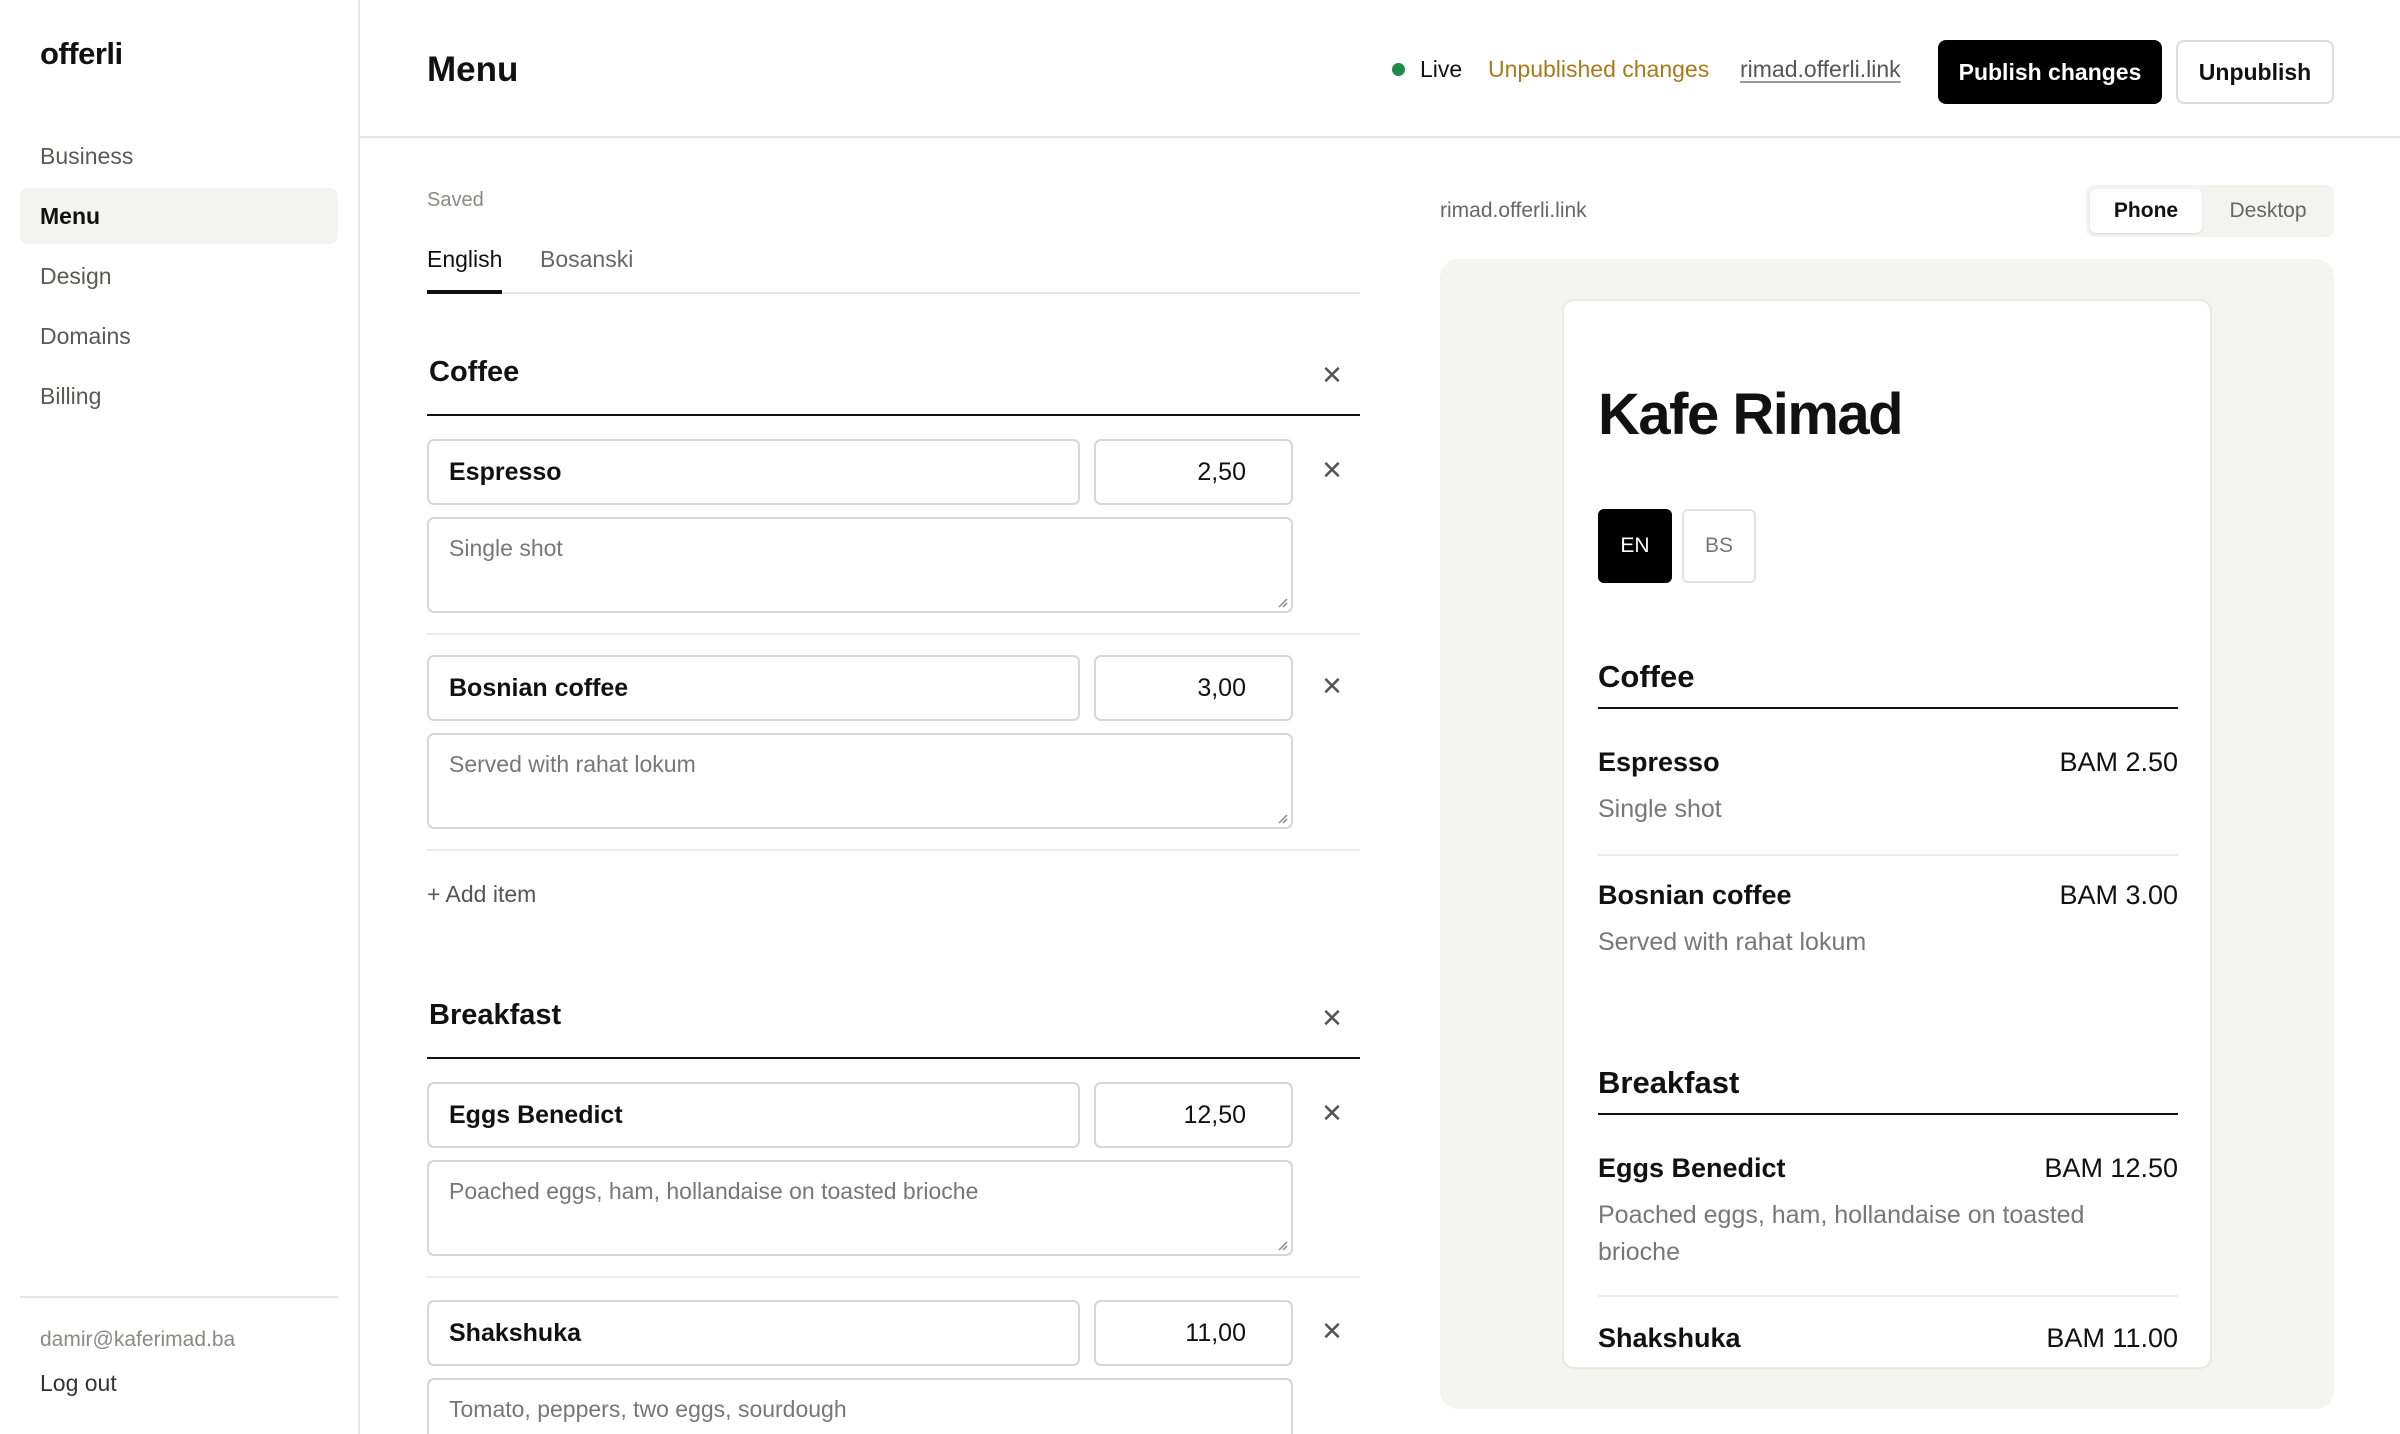 Image resolution: width=2400 pixels, height=1434 pixels. Describe the element at coordinates (2146, 211) in the screenshot. I see `device-phone-button: Phone` at that location.